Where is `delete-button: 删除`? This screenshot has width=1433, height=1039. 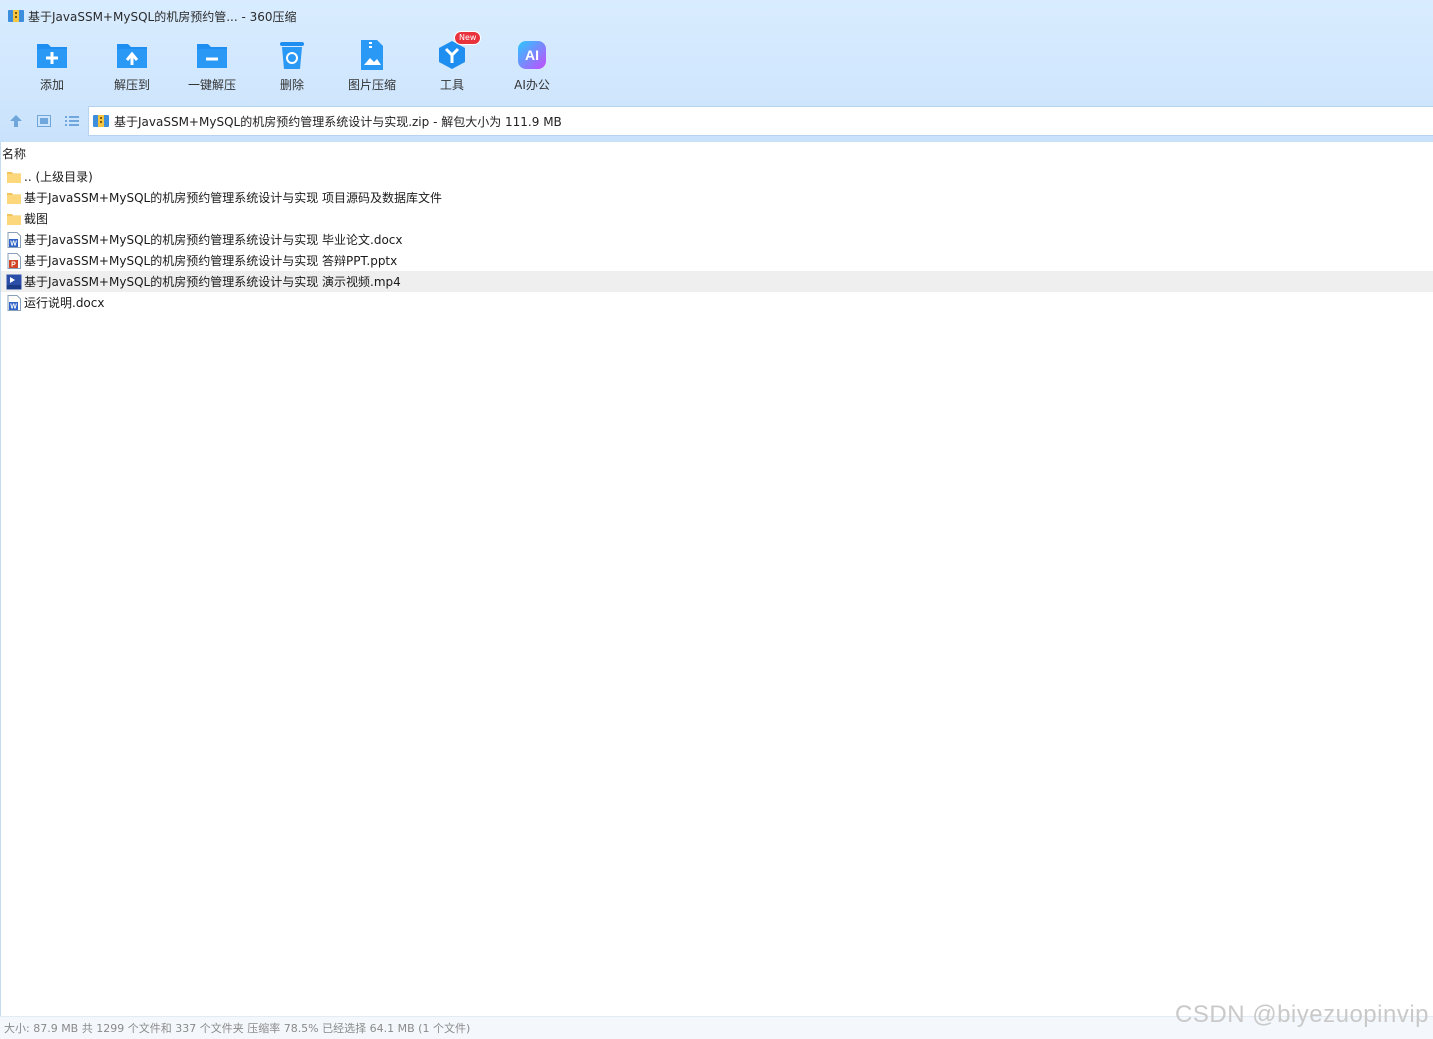 delete-button: 删除 is located at coordinates (292, 68).